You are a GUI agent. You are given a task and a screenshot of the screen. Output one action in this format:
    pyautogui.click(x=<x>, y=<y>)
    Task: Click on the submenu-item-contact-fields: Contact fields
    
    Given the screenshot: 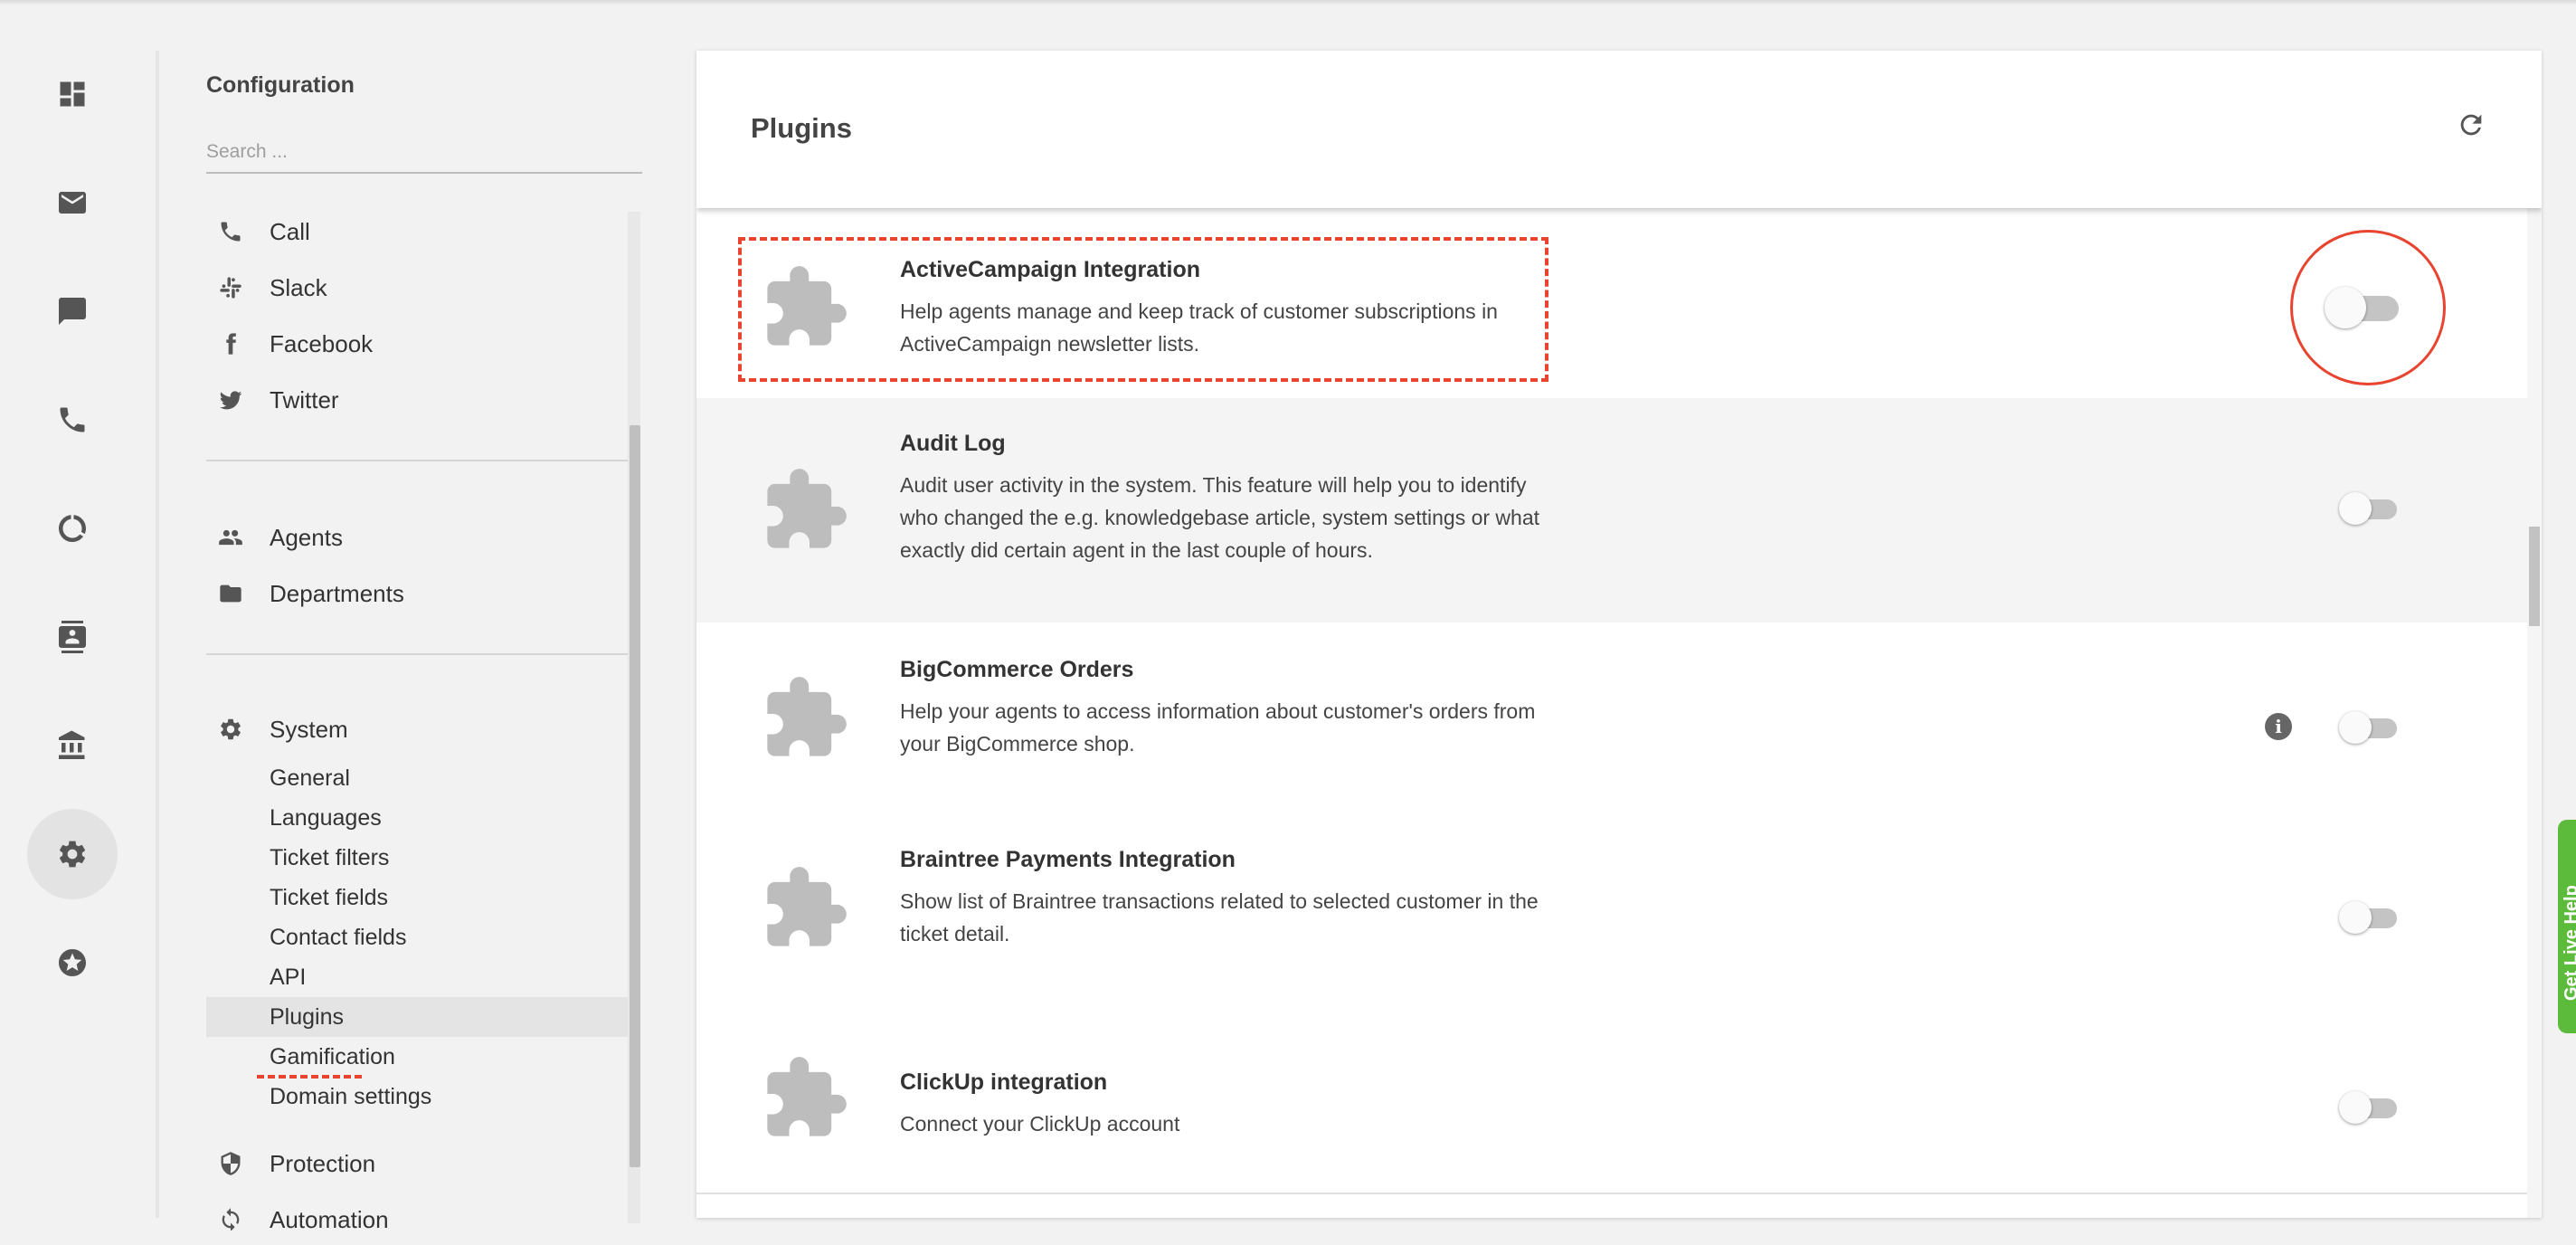 What is the action you would take?
    pyautogui.click(x=417, y=937)
    